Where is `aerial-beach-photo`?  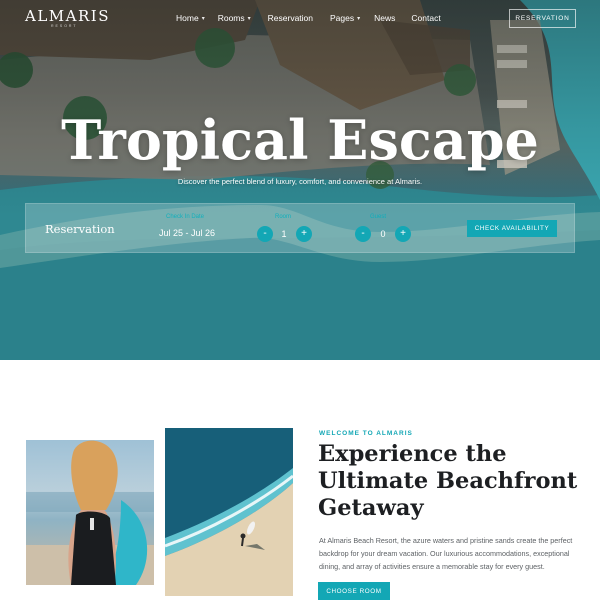 aerial-beach-photo is located at coordinates (229, 512).